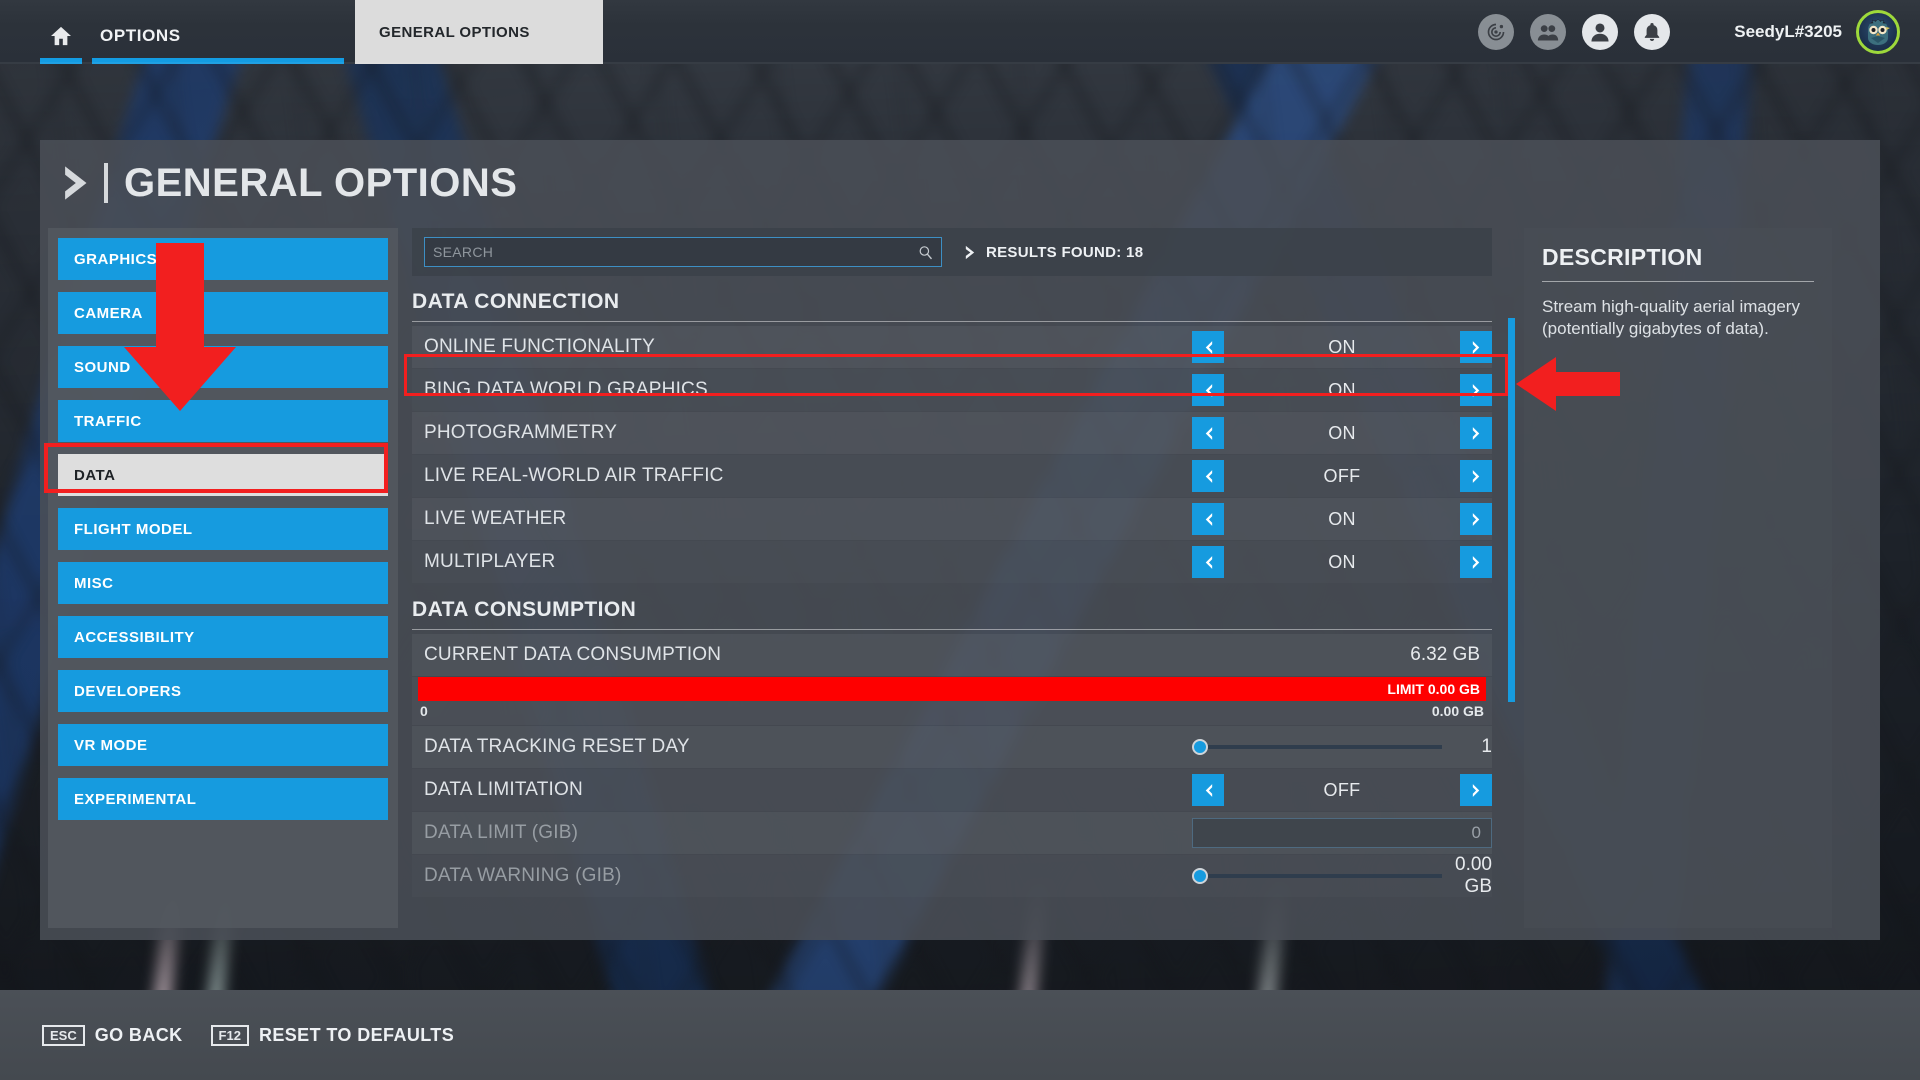  I want to click on footer-hint-reset-to-defaults: F12 RESET TO DEFAULTS, so click(332, 1035).